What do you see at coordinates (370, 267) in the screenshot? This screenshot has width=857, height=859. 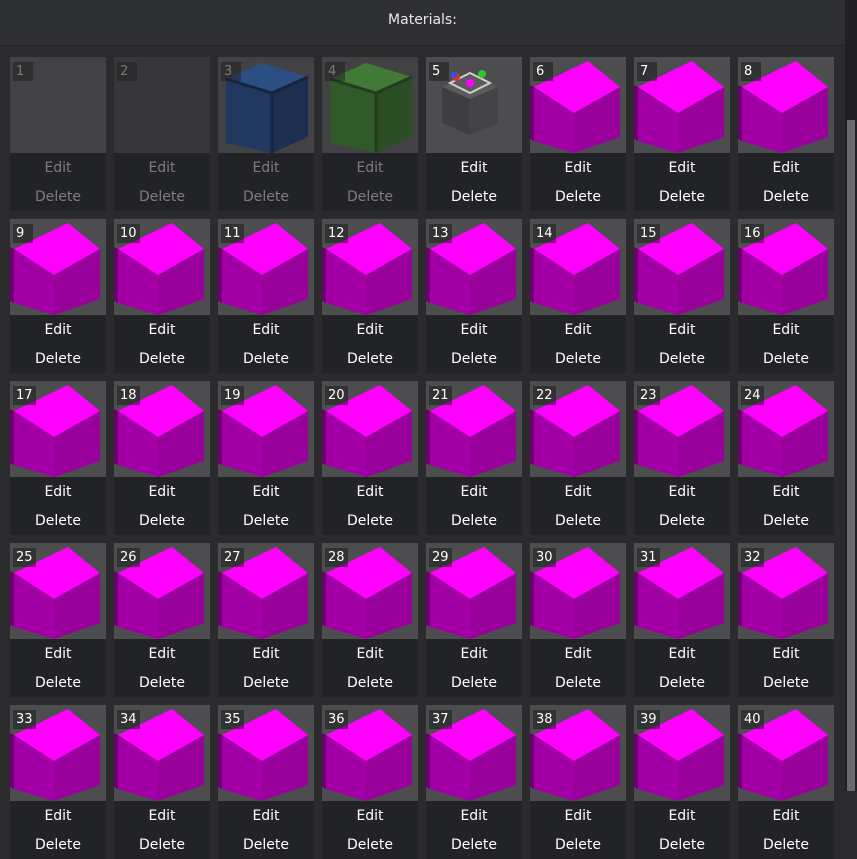 I see `material-preview: 12` at bounding box center [370, 267].